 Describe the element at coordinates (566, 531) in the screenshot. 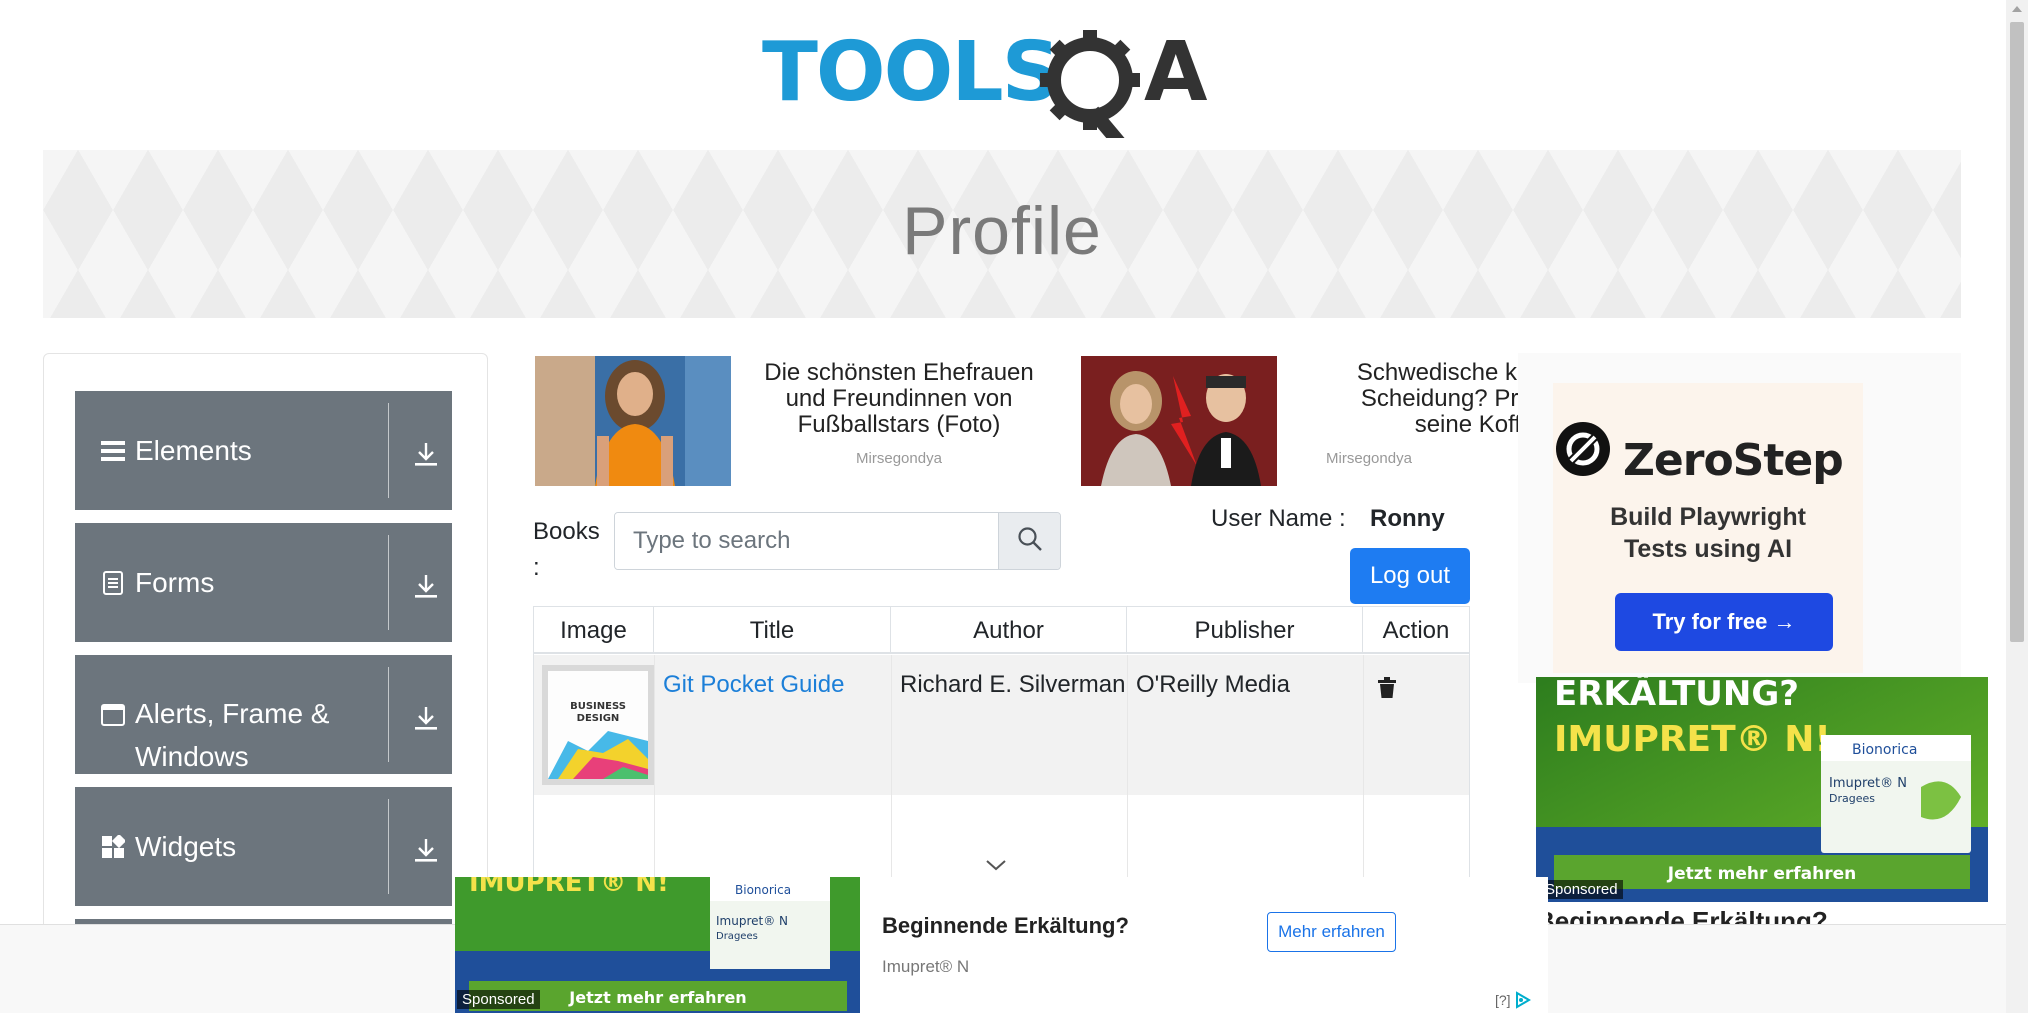

I see `books-label-line1: Books` at that location.